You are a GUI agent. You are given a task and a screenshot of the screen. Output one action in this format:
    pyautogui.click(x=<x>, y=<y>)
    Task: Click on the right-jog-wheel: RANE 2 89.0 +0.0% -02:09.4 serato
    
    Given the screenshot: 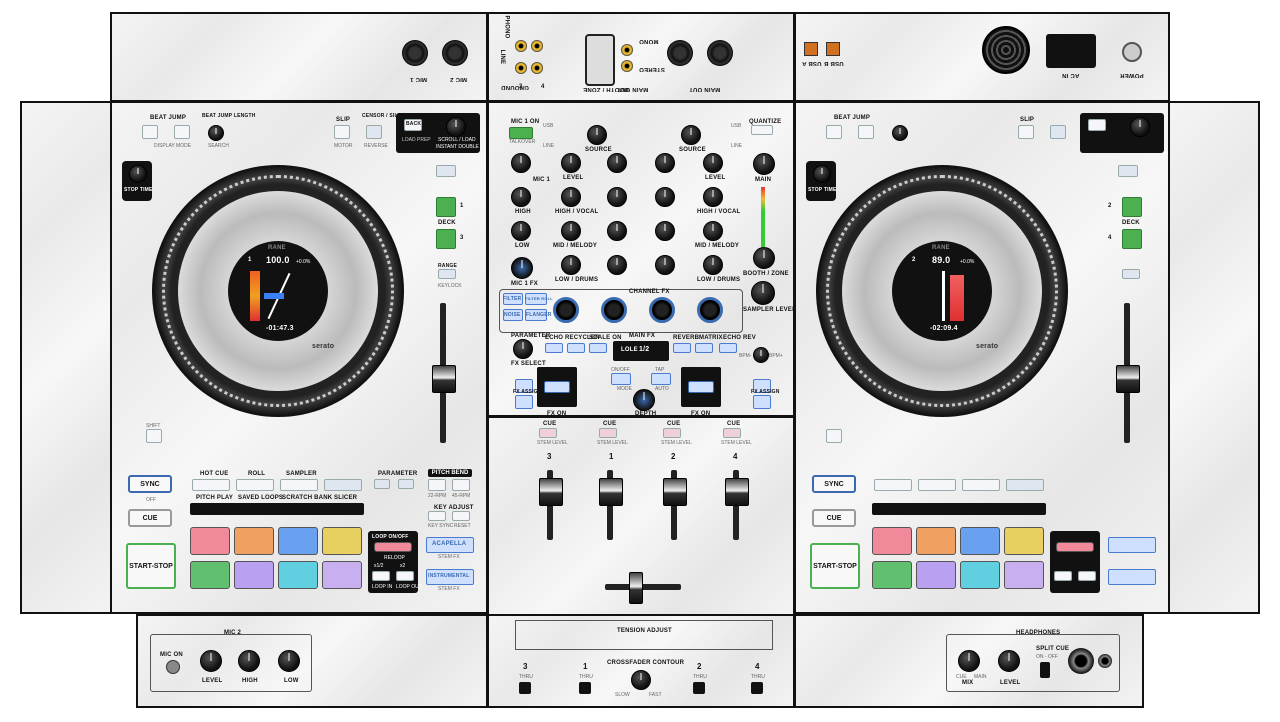 What is the action you would take?
    pyautogui.click(x=942, y=291)
    